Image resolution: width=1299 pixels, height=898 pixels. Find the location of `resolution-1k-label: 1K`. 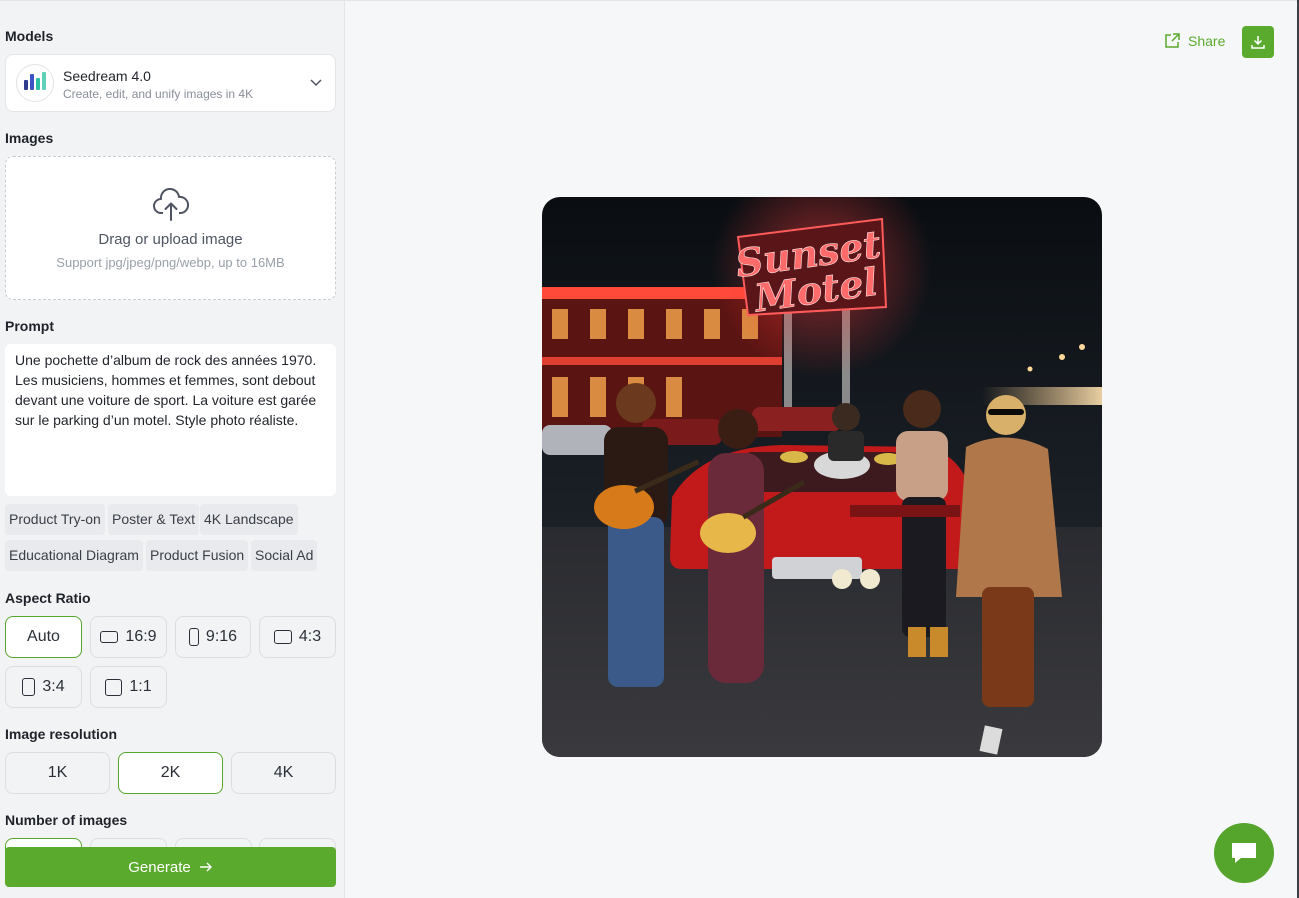

resolution-1k-label: 1K is located at coordinates (57, 772).